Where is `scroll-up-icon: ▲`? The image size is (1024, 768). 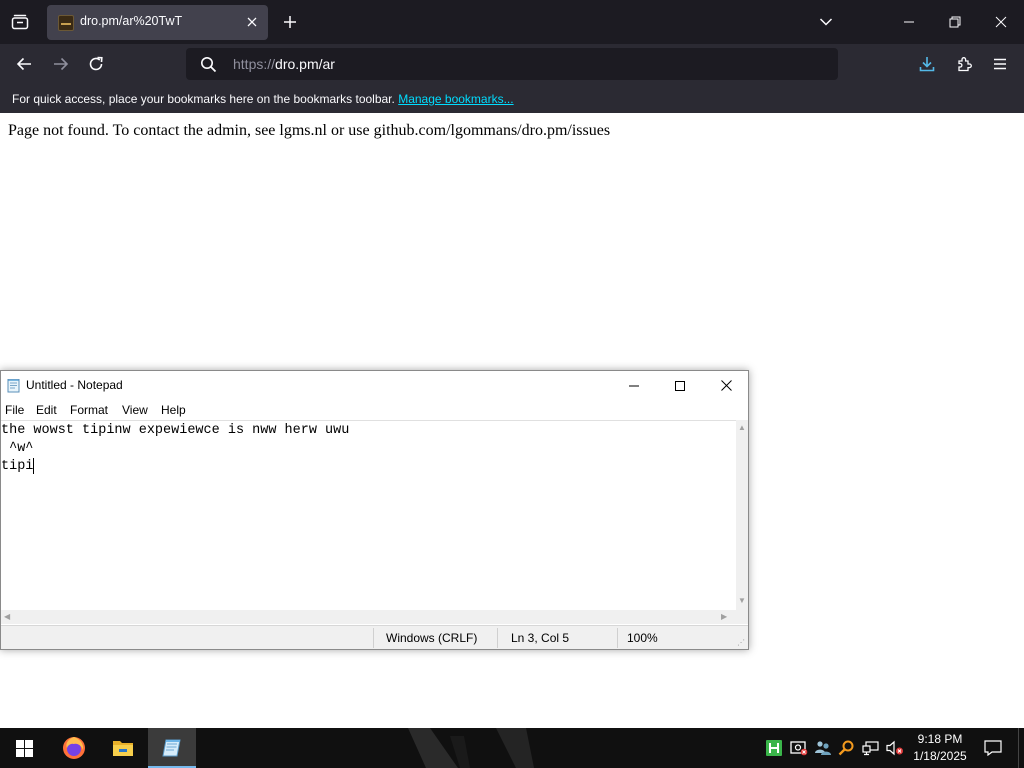
scroll-up-icon: ▲ is located at coordinates (742, 427).